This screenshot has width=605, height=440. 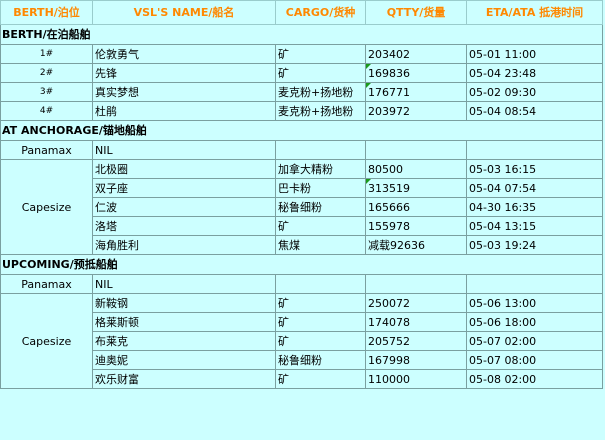 What do you see at coordinates (416, 245) in the screenshot?
I see `quantity: 减载92636` at bounding box center [416, 245].